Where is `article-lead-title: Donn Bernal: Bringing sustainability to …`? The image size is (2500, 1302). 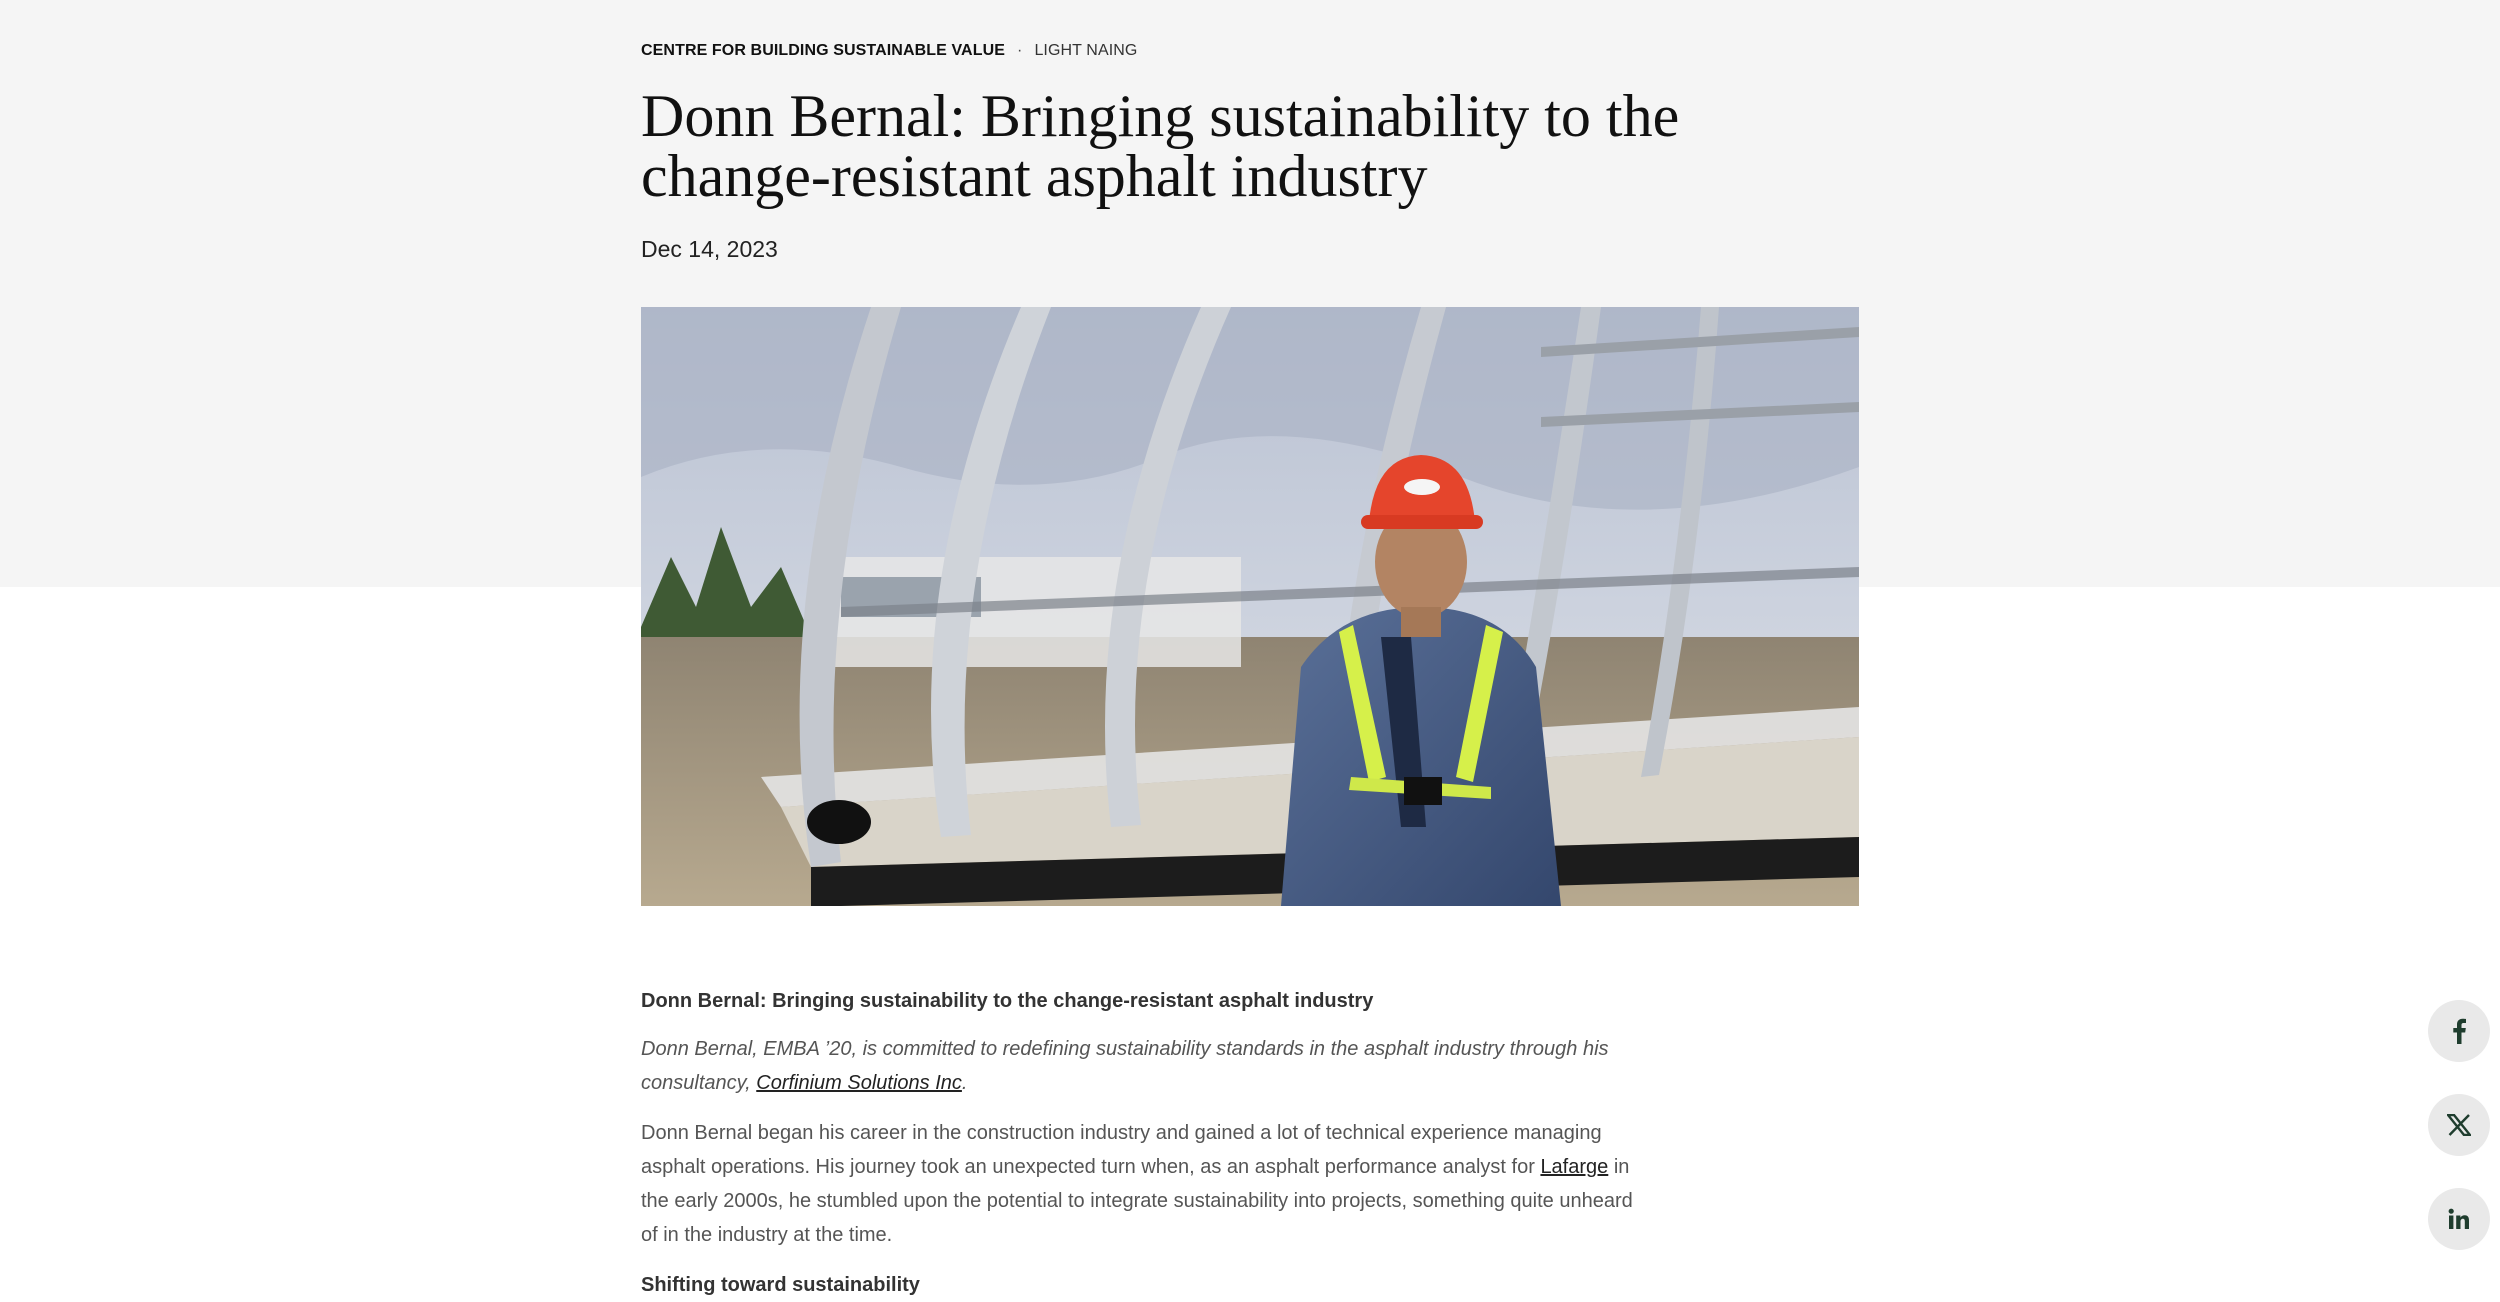 article-lead-title: Donn Bernal: Bringing sustainability to … is located at coordinates (1007, 1001).